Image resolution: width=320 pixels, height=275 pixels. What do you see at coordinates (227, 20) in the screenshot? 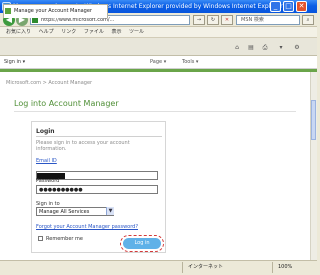
I see `stop-button: ✕` at bounding box center [227, 20].